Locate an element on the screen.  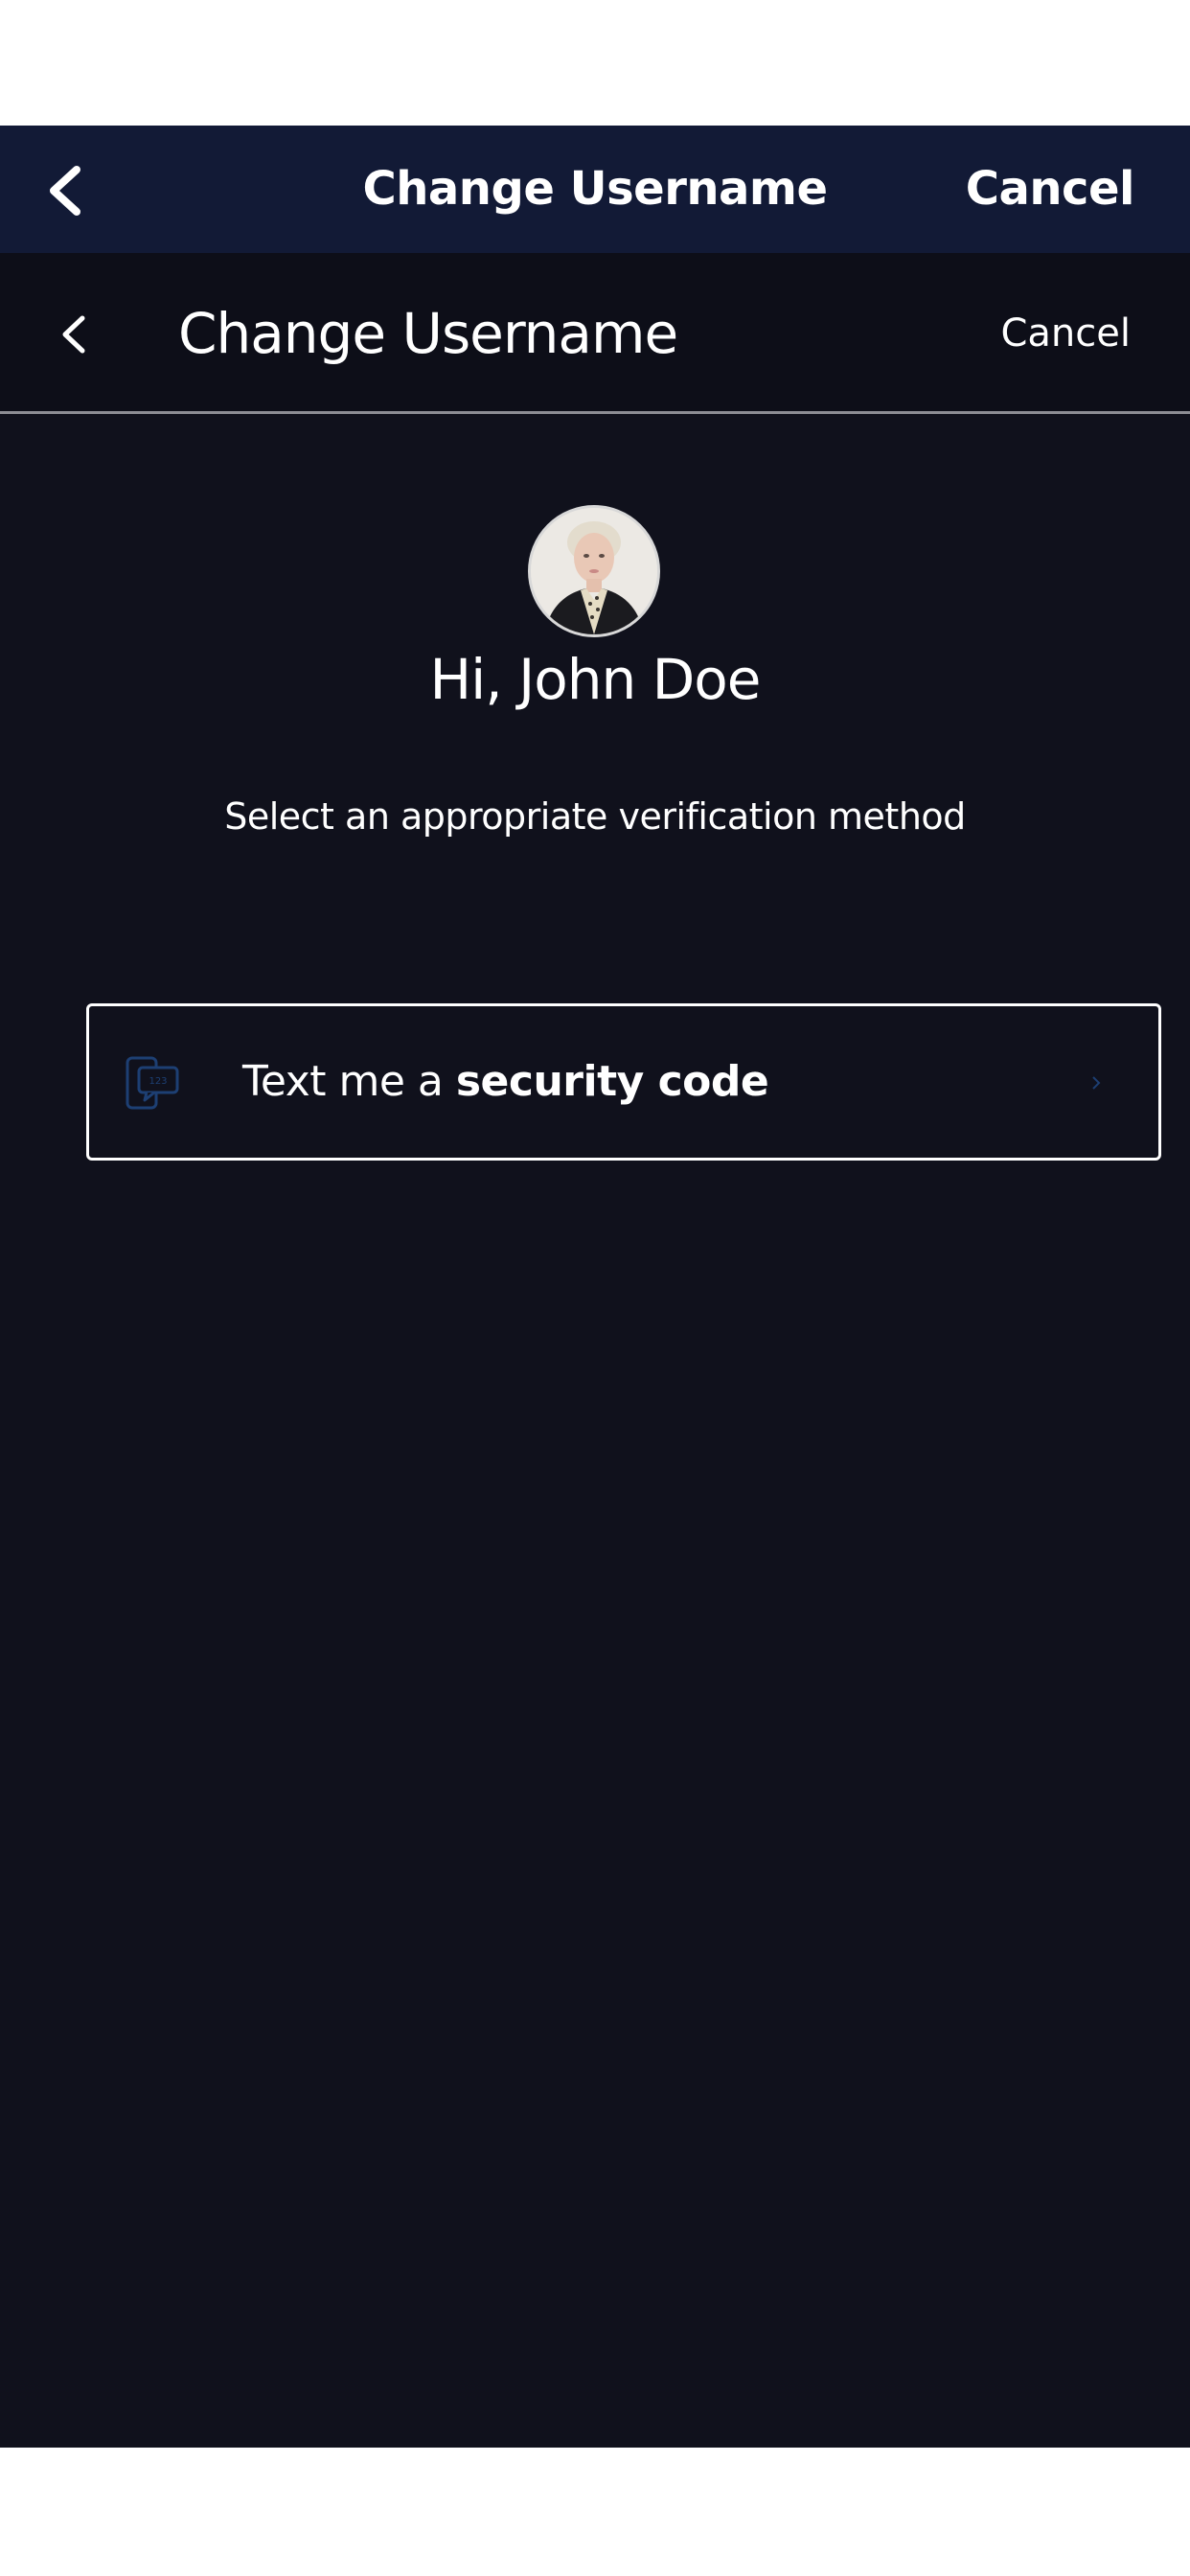
page-title: Change Username is located at coordinates (428, 333).